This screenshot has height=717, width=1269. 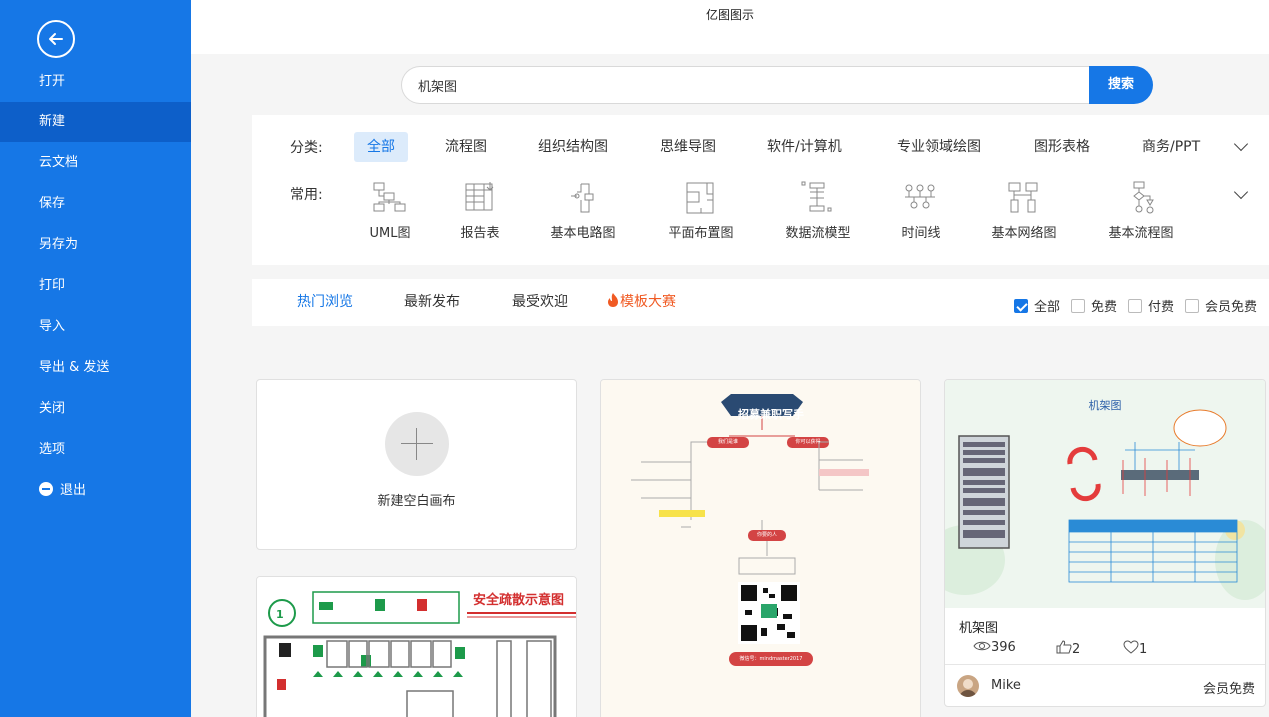 What do you see at coordinates (95, 450) in the screenshot?
I see `sidebar-item-options: 选项` at bounding box center [95, 450].